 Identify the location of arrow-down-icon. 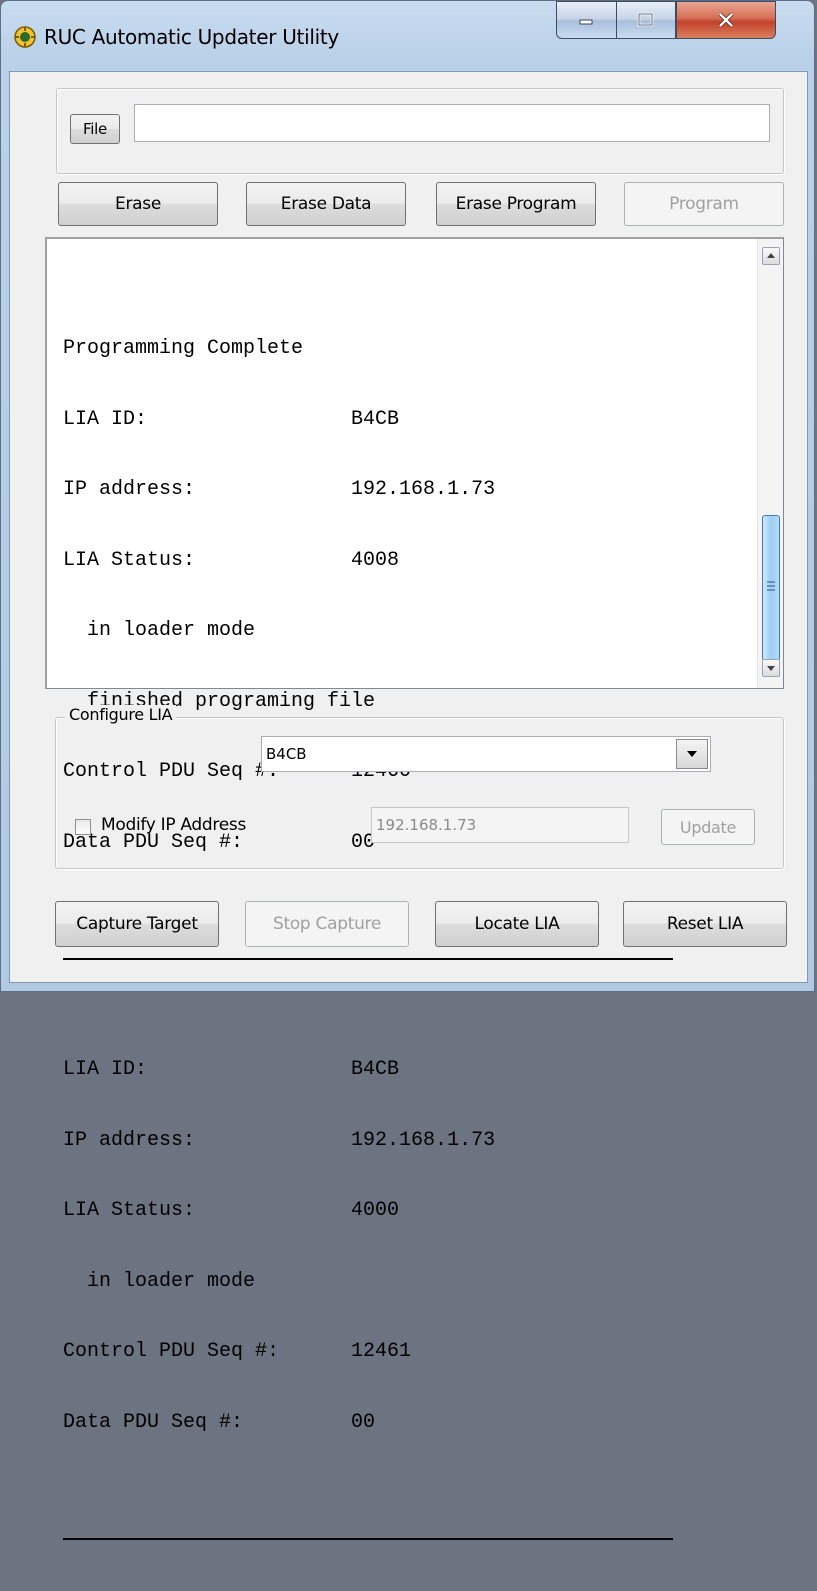
(771, 668).